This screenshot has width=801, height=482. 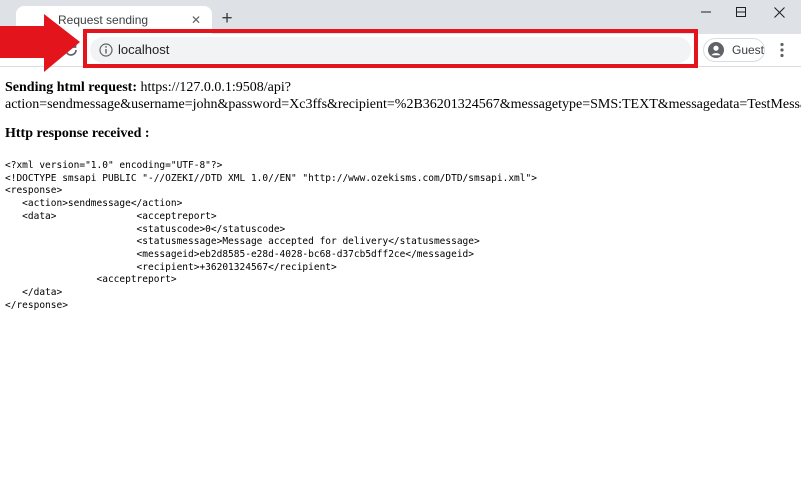 What do you see at coordinates (779, 12) in the screenshot?
I see `window-close-button` at bounding box center [779, 12].